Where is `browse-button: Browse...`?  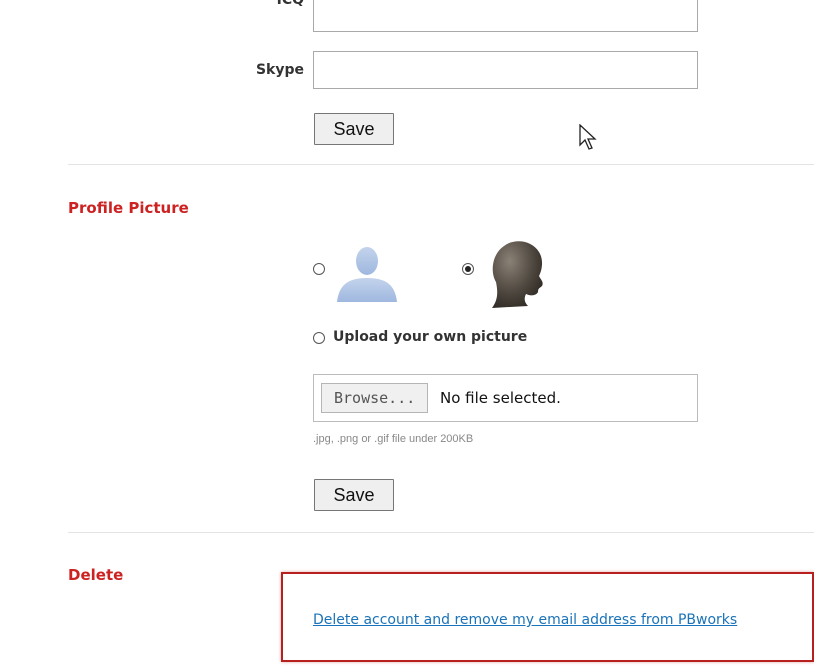
browse-button: Browse... is located at coordinates (375, 398).